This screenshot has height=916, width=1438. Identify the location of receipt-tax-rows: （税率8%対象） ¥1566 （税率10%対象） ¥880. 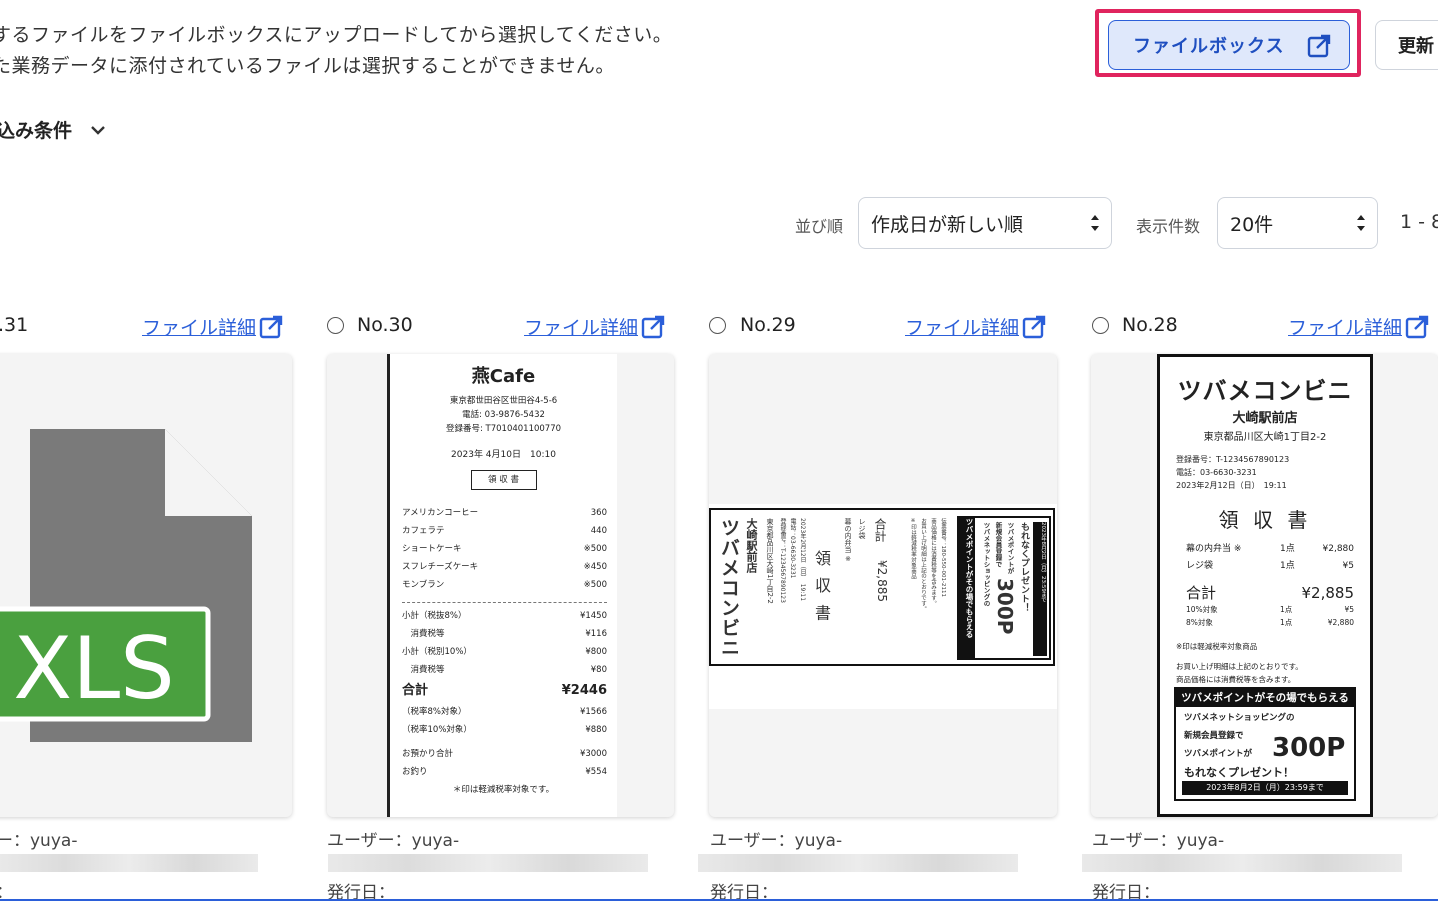
(504, 721).